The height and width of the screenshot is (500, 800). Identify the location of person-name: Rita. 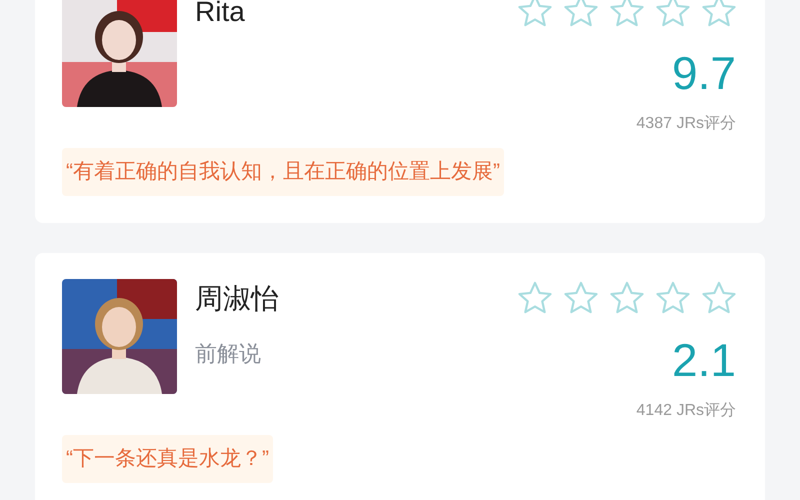
(220, 14).